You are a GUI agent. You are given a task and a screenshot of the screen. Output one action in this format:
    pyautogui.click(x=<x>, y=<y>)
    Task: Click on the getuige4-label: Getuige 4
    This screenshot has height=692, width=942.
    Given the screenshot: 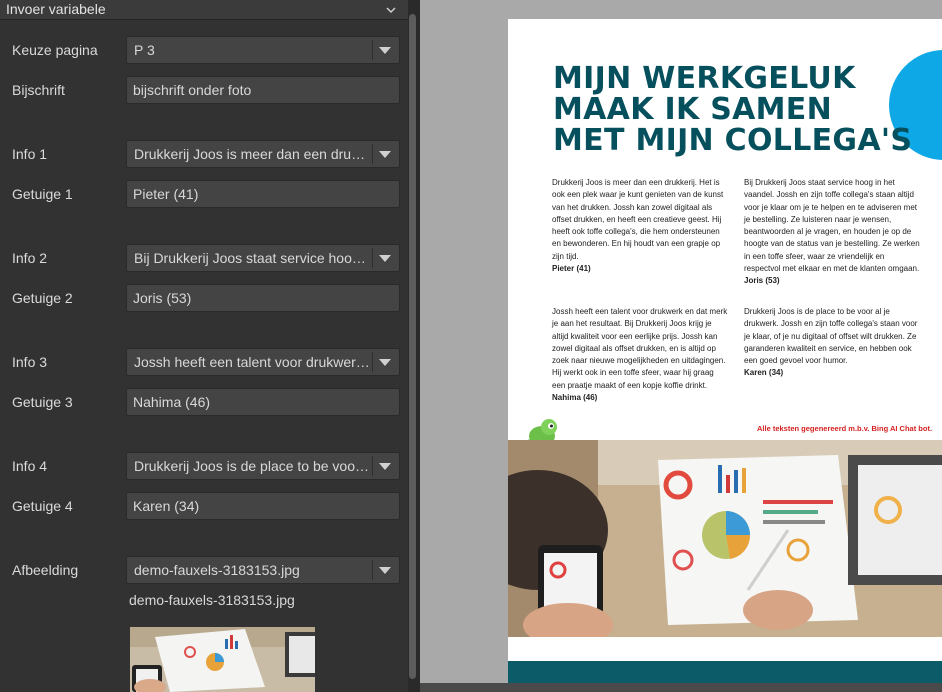 What is the action you would take?
    pyautogui.click(x=42, y=506)
    